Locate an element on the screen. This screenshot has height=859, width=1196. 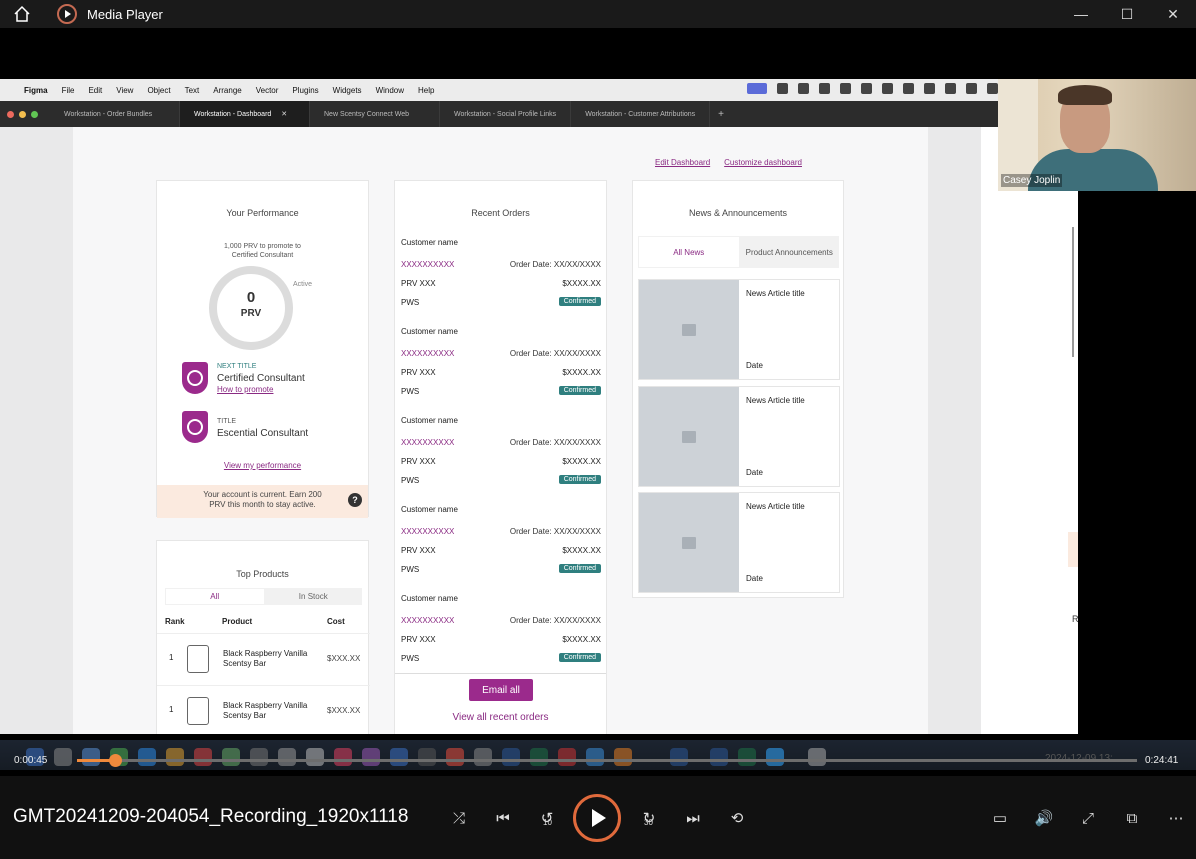
view-all-orders-link: View all recent orders is located at coordinates (500, 717).